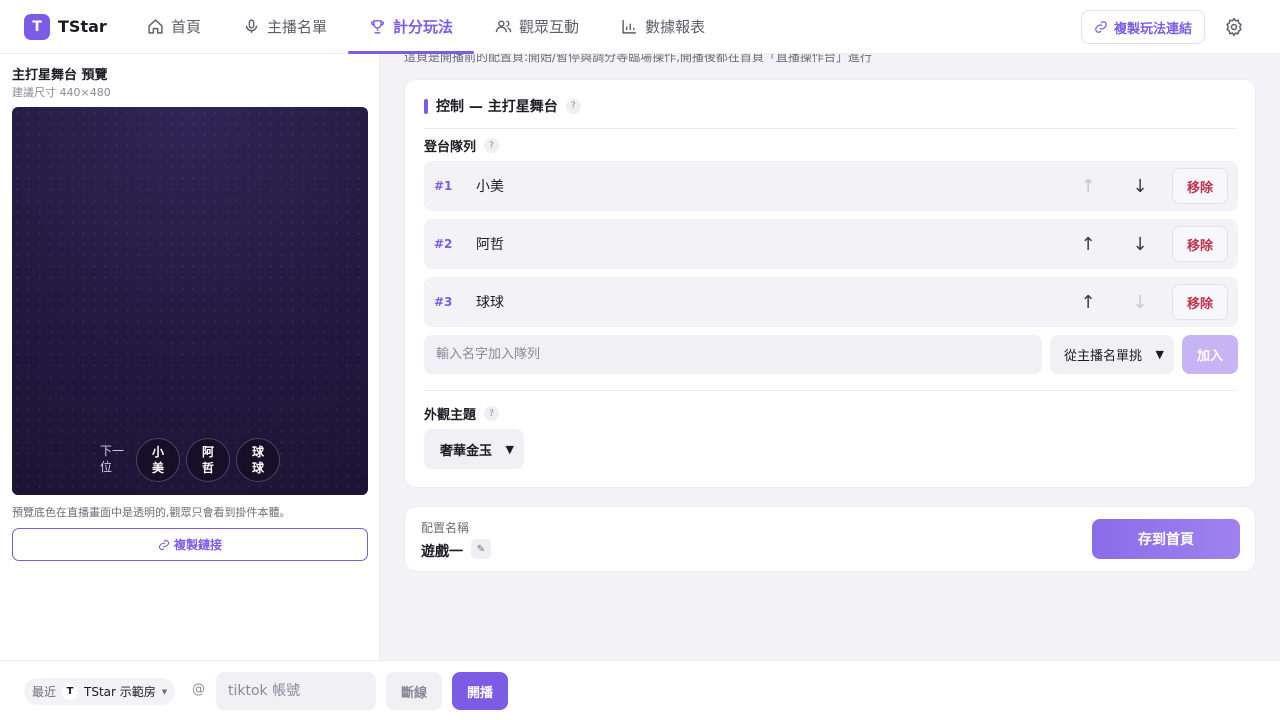  Describe the element at coordinates (186, 27) in the screenshot. I see `nav-label: 首頁` at that location.